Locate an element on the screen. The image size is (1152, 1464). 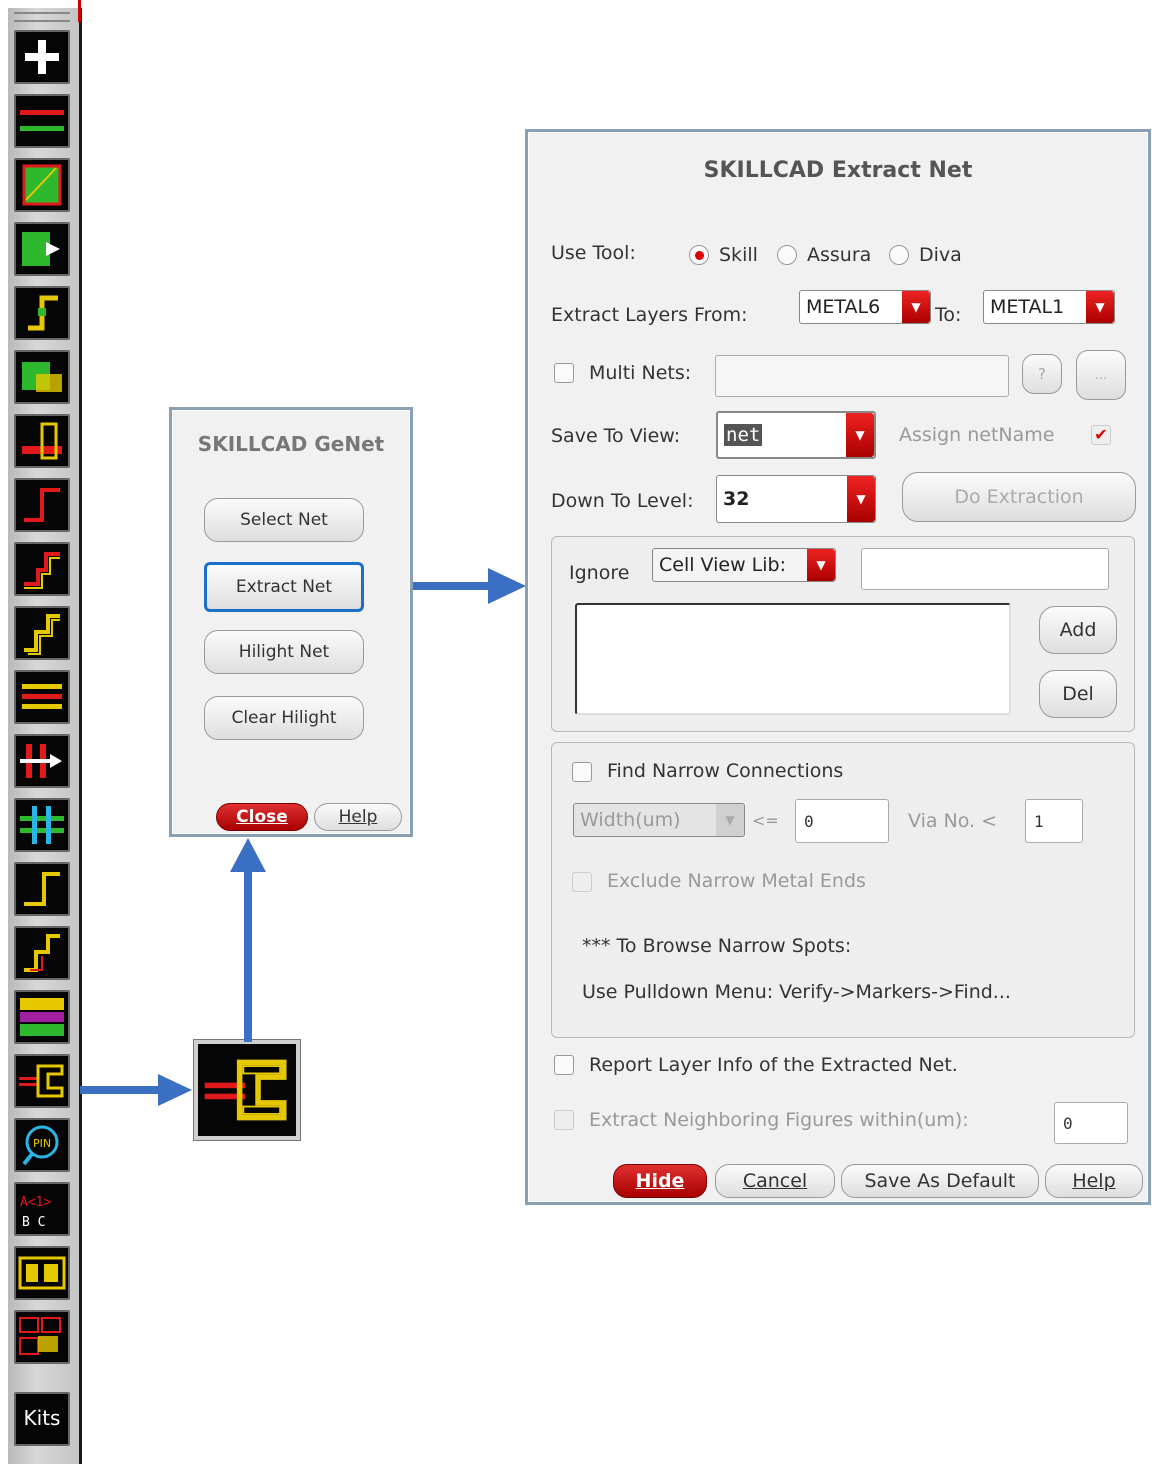
toolbar-button-pattern-fill is located at coordinates (42, 1017).